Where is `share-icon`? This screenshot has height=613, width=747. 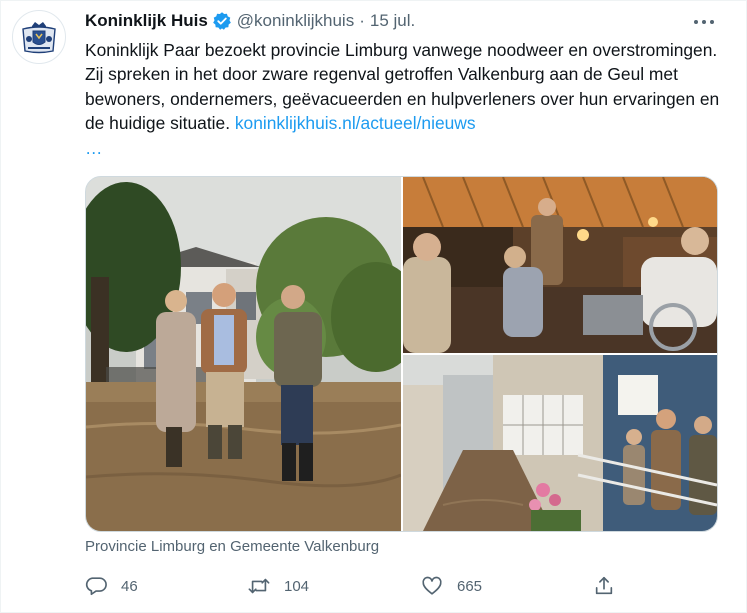
share-icon is located at coordinates (604, 585).